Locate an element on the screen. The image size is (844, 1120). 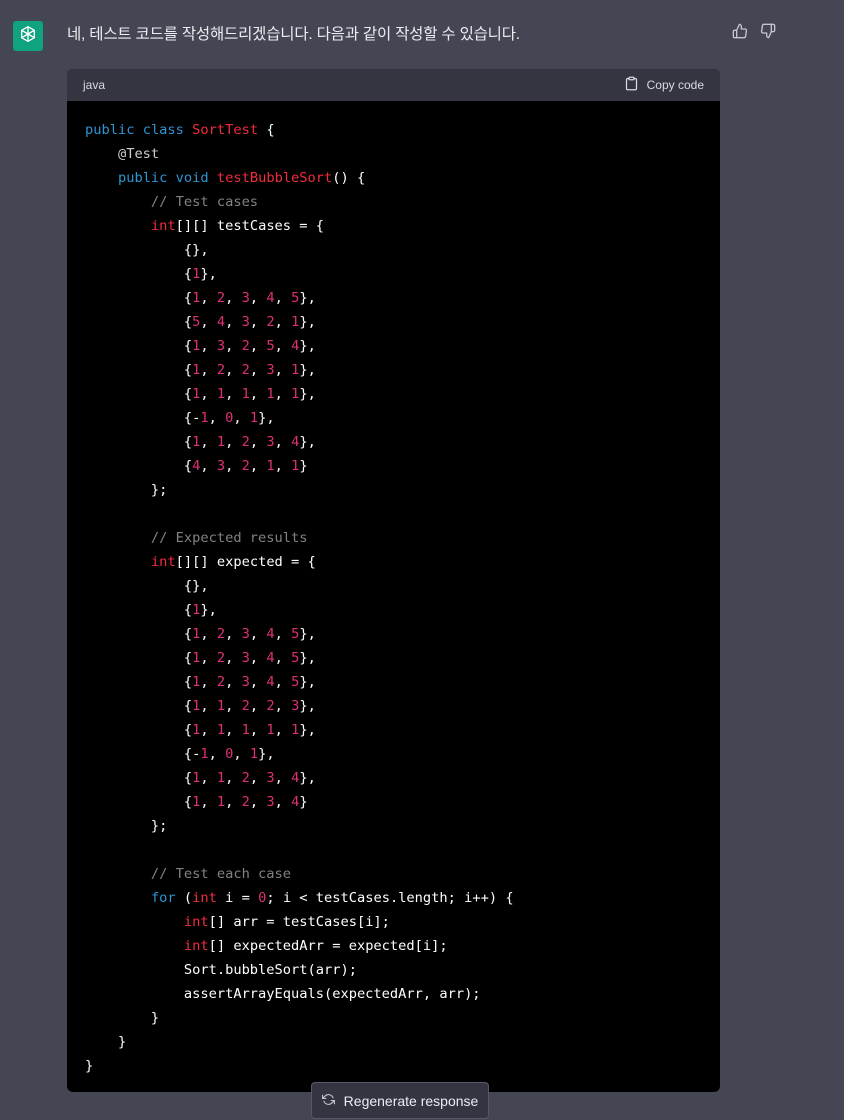
thumbs-down-icon is located at coordinates (768, 33).